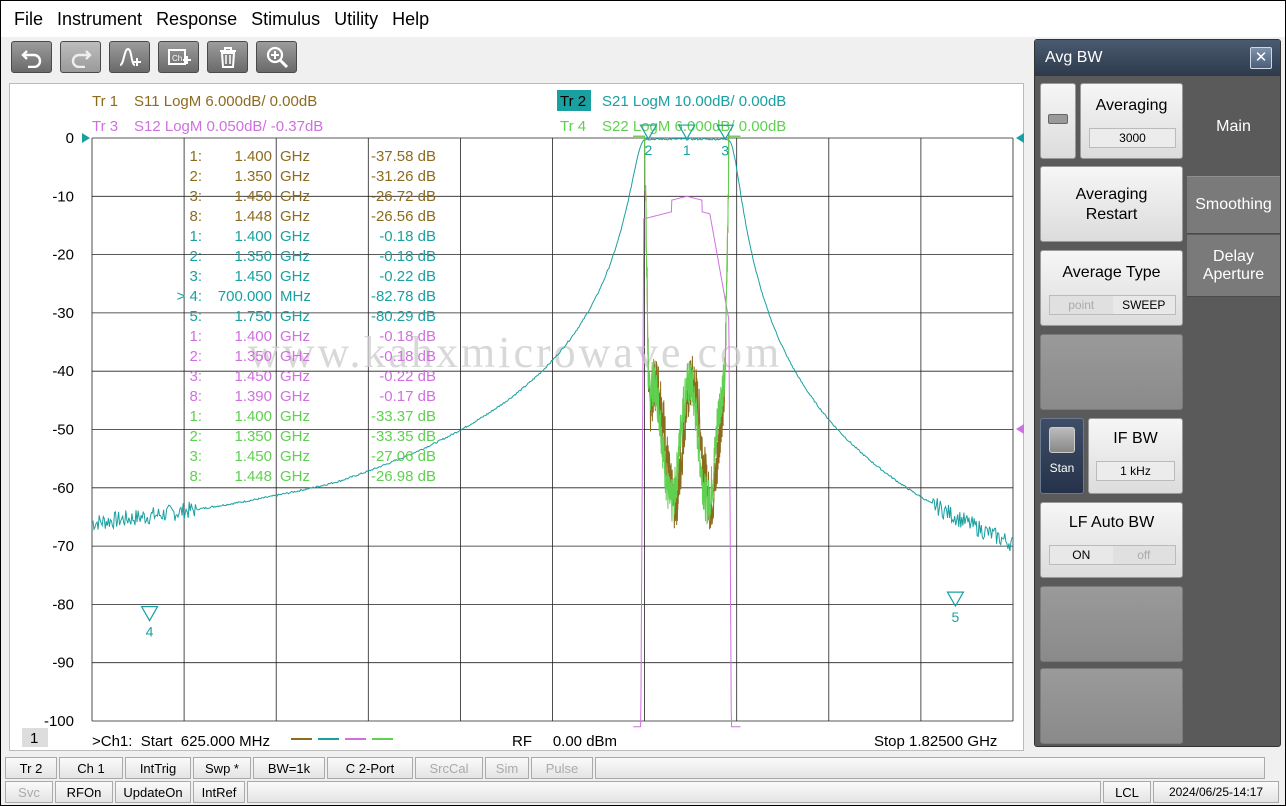  What do you see at coordinates (34, 738) in the screenshot?
I see `channel-badge: 1` at bounding box center [34, 738].